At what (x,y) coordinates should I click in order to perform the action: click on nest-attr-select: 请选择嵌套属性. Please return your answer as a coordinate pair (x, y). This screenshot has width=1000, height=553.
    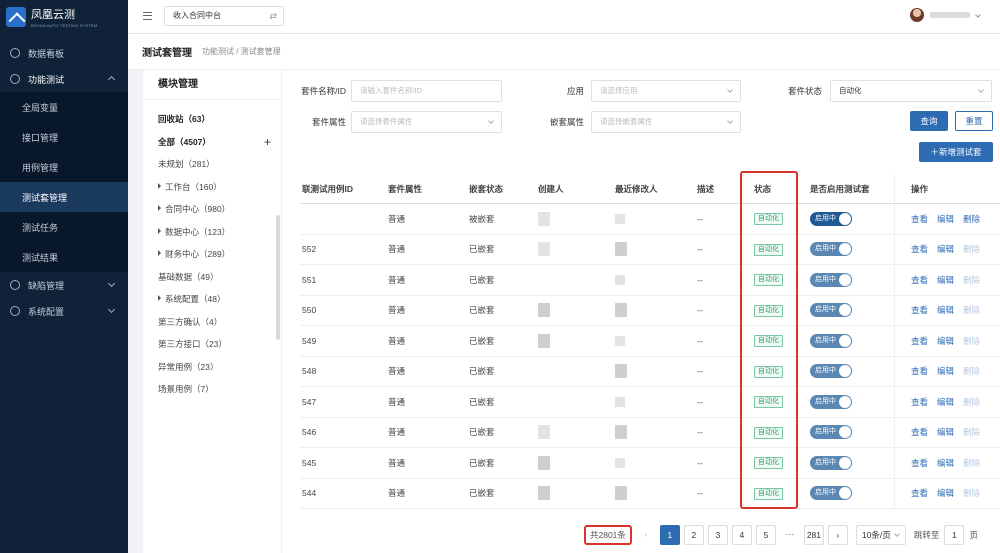
    Looking at the image, I should click on (666, 122).